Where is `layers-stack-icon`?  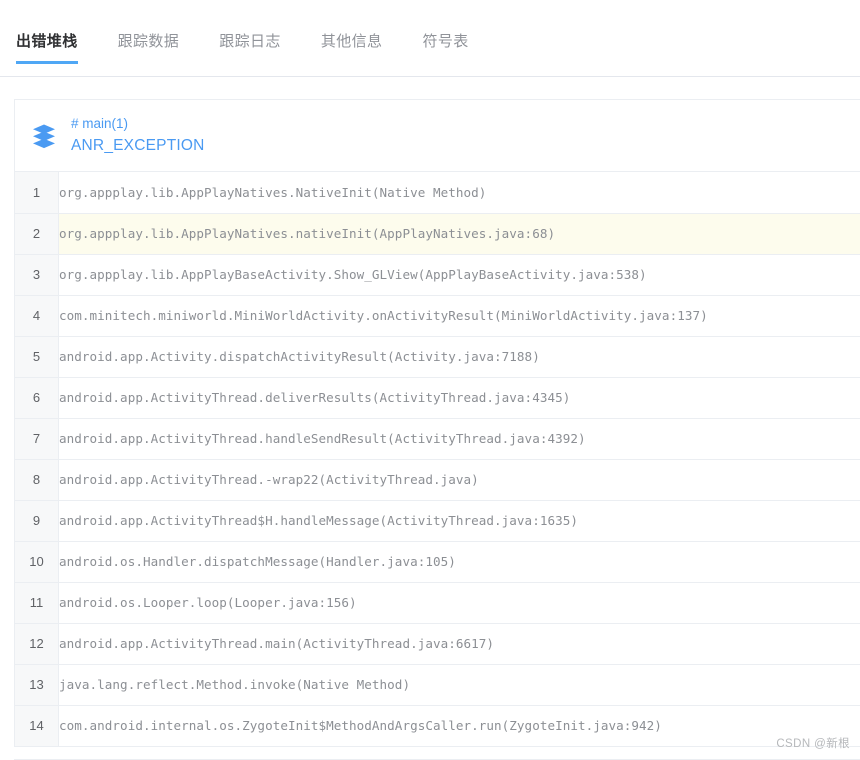 layers-stack-icon is located at coordinates (44, 136).